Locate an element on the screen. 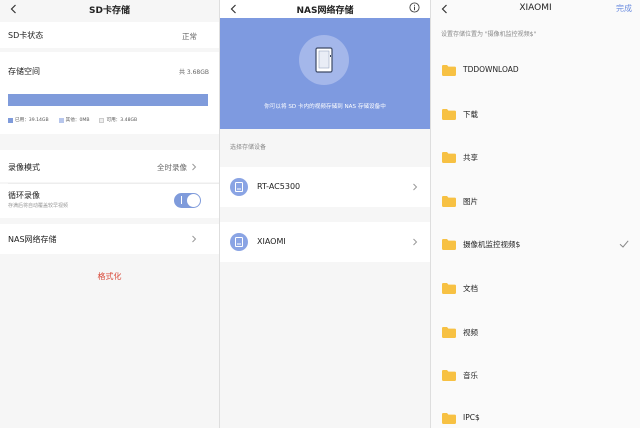 The image size is (640, 428). page-title: SD卡存储 is located at coordinates (109, 11).